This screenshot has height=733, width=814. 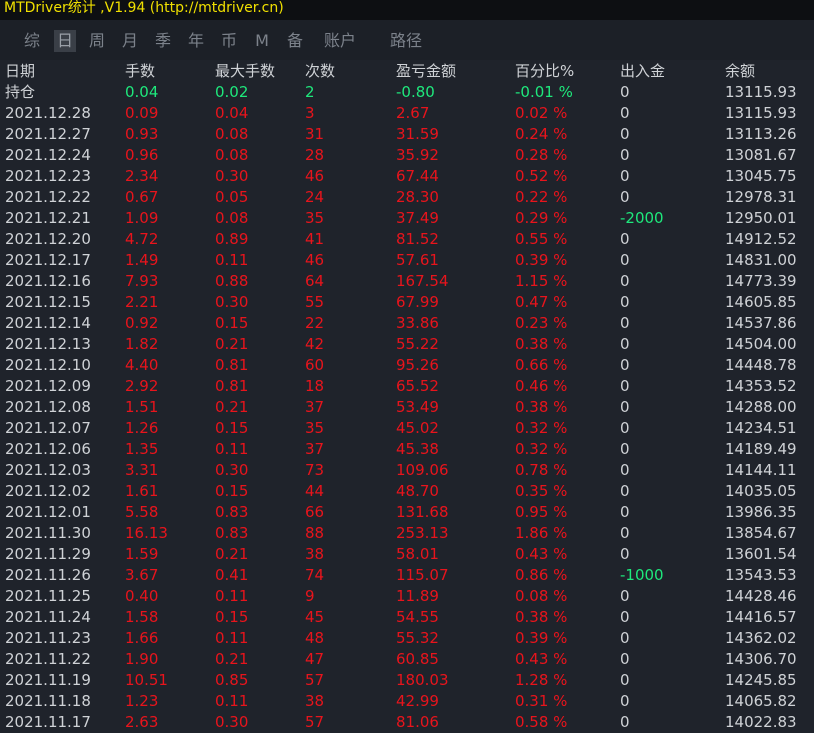 What do you see at coordinates (48, 638) in the screenshot?
I see `cell-date: 2021.11.23` at bounding box center [48, 638].